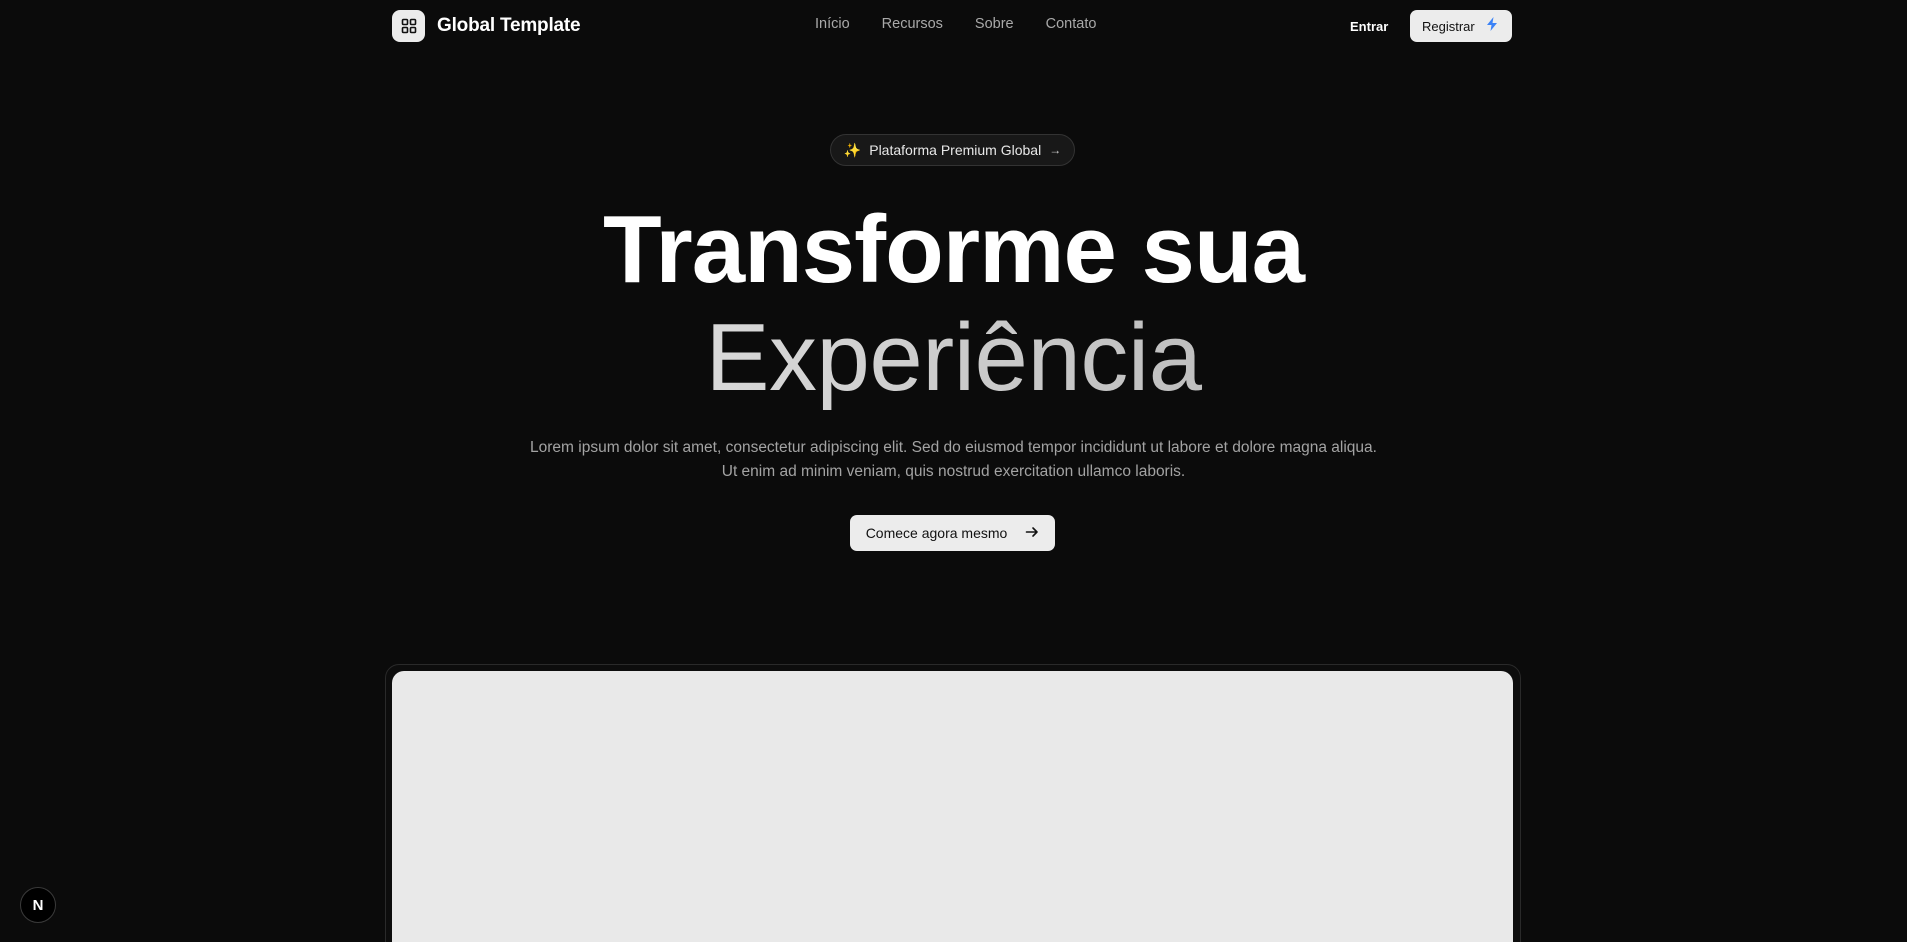 The image size is (1907, 942). I want to click on arrow-right-icon: →, so click(1055, 150).